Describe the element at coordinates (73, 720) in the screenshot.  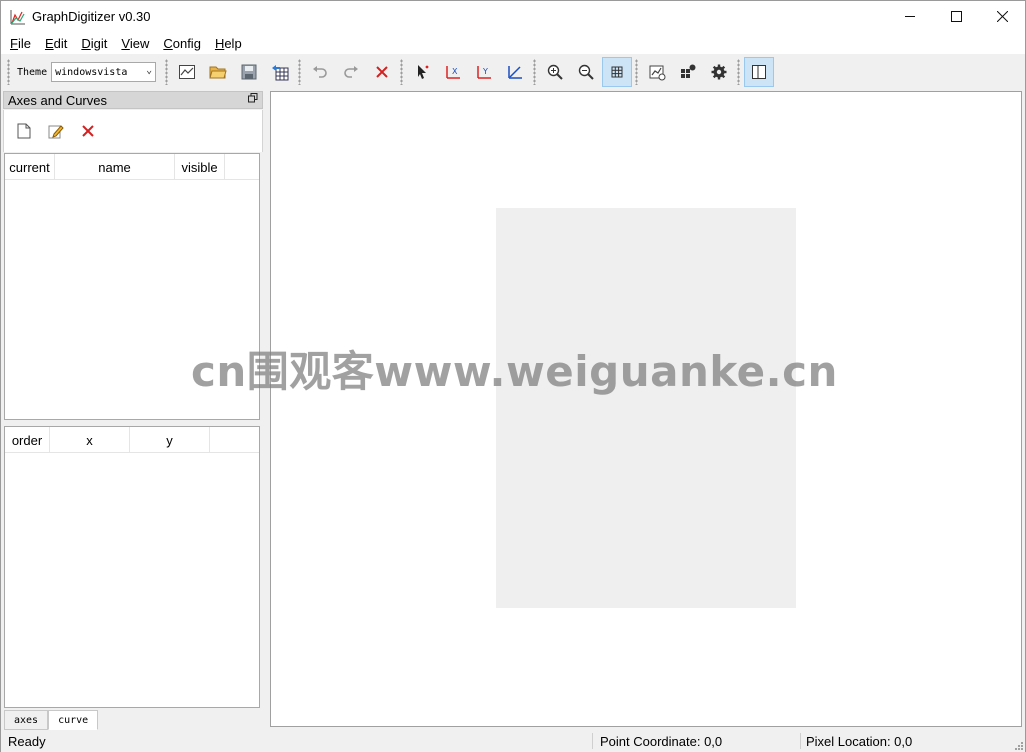
I see `tab-curve: curve` at that location.